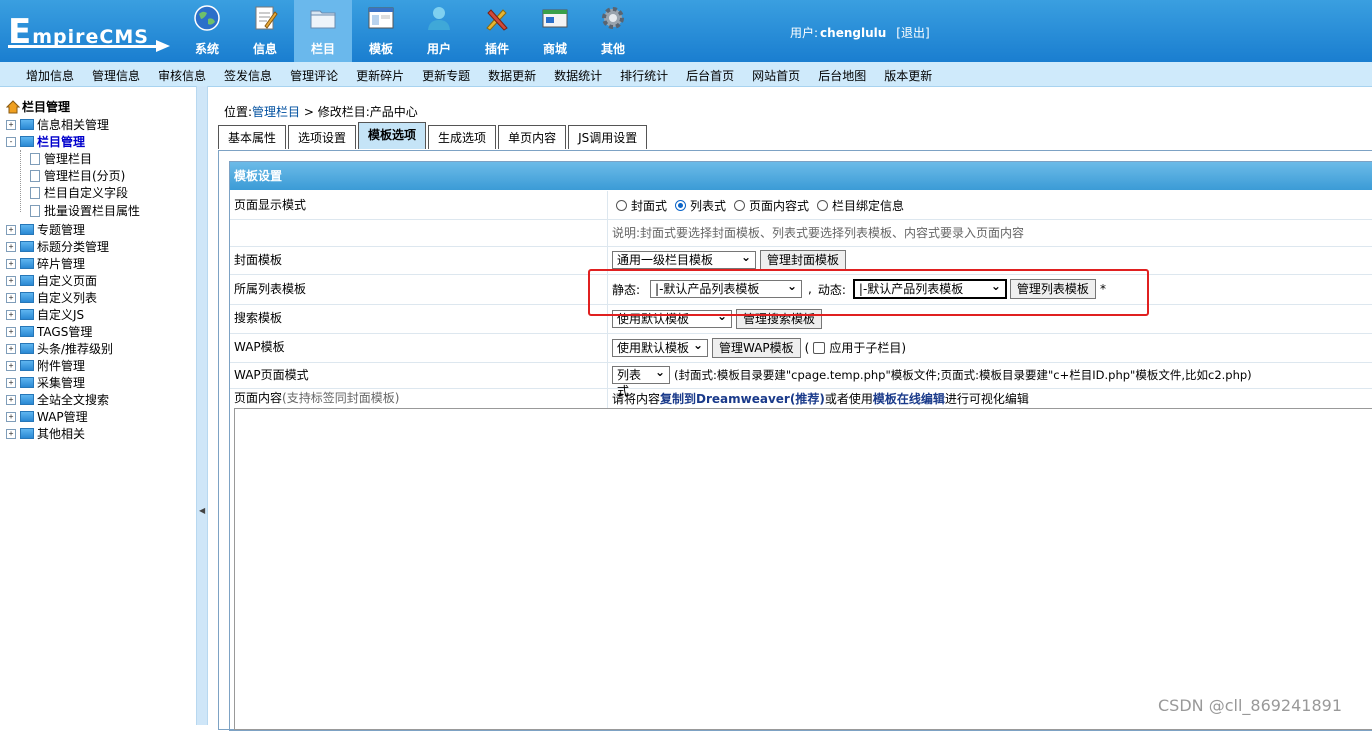 The image size is (1372, 731). Describe the element at coordinates (45, 229) in the screenshot. I see `tree-node-topics: + 专题管理` at that location.